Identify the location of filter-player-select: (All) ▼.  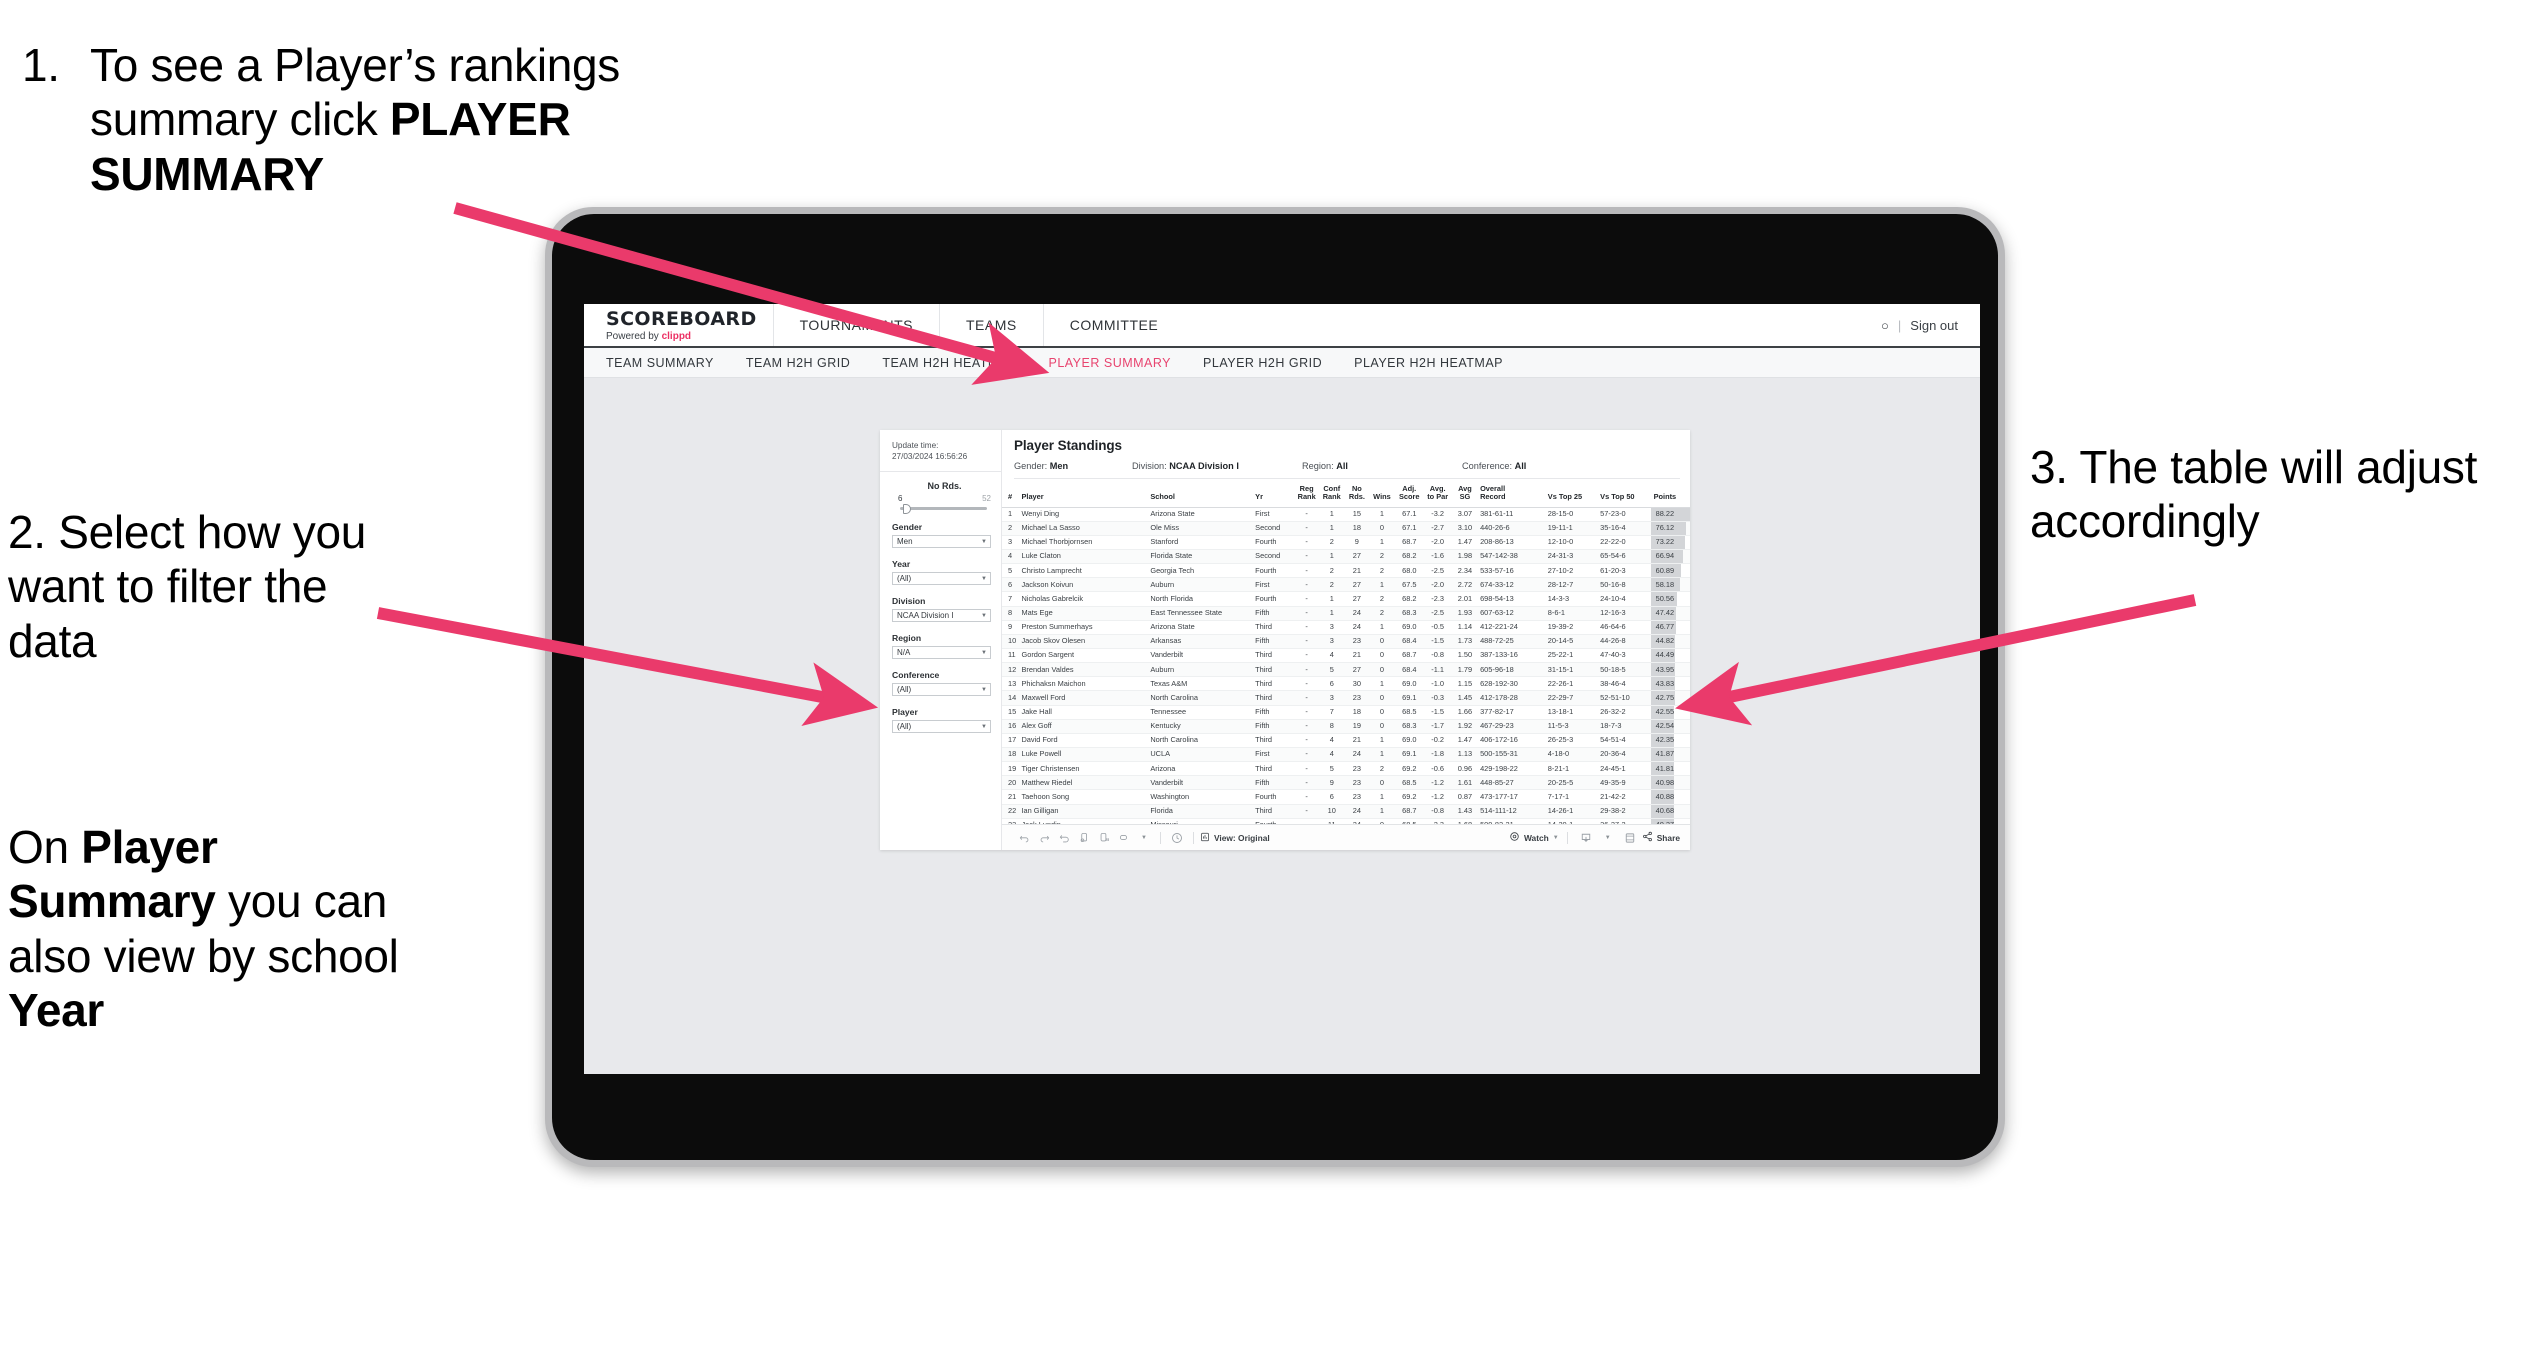
(941, 727).